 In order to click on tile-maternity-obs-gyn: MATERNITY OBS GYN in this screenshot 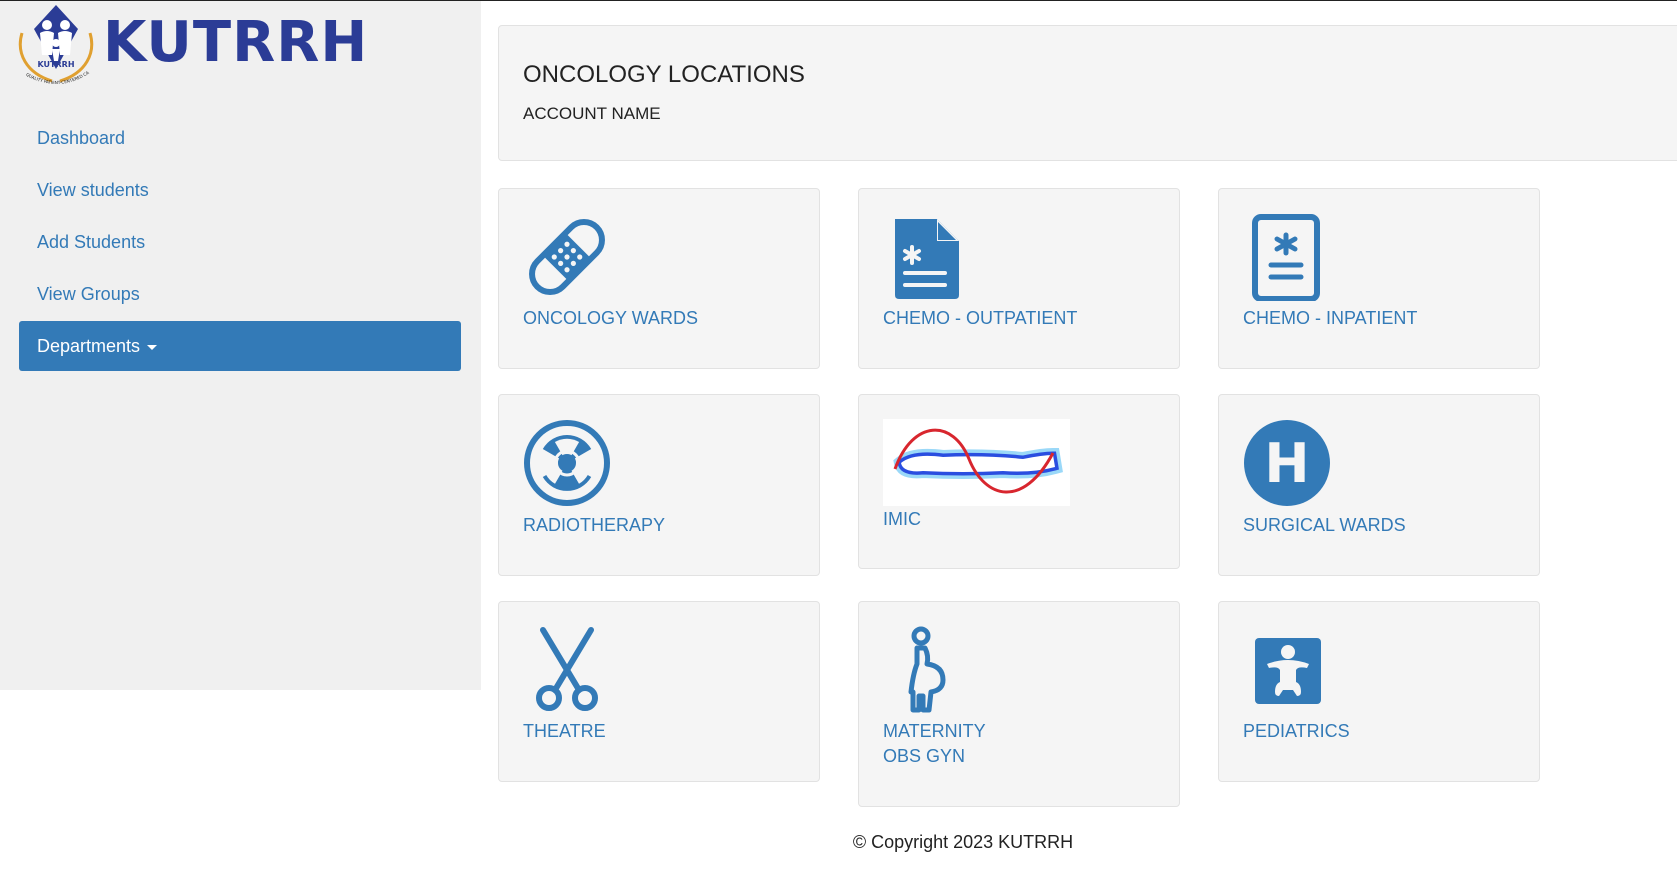, I will do `click(1019, 704)`.